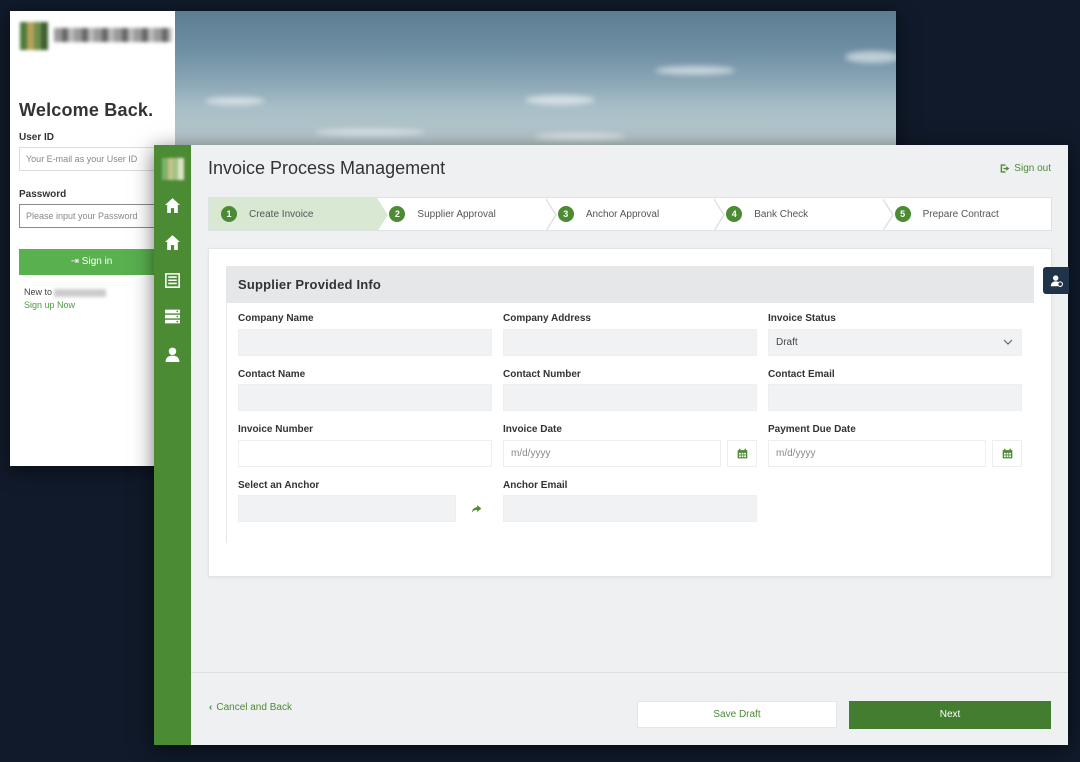  Describe the element at coordinates (91, 159) in the screenshot. I see `user-id-input: Your E-mail as your User ID` at that location.